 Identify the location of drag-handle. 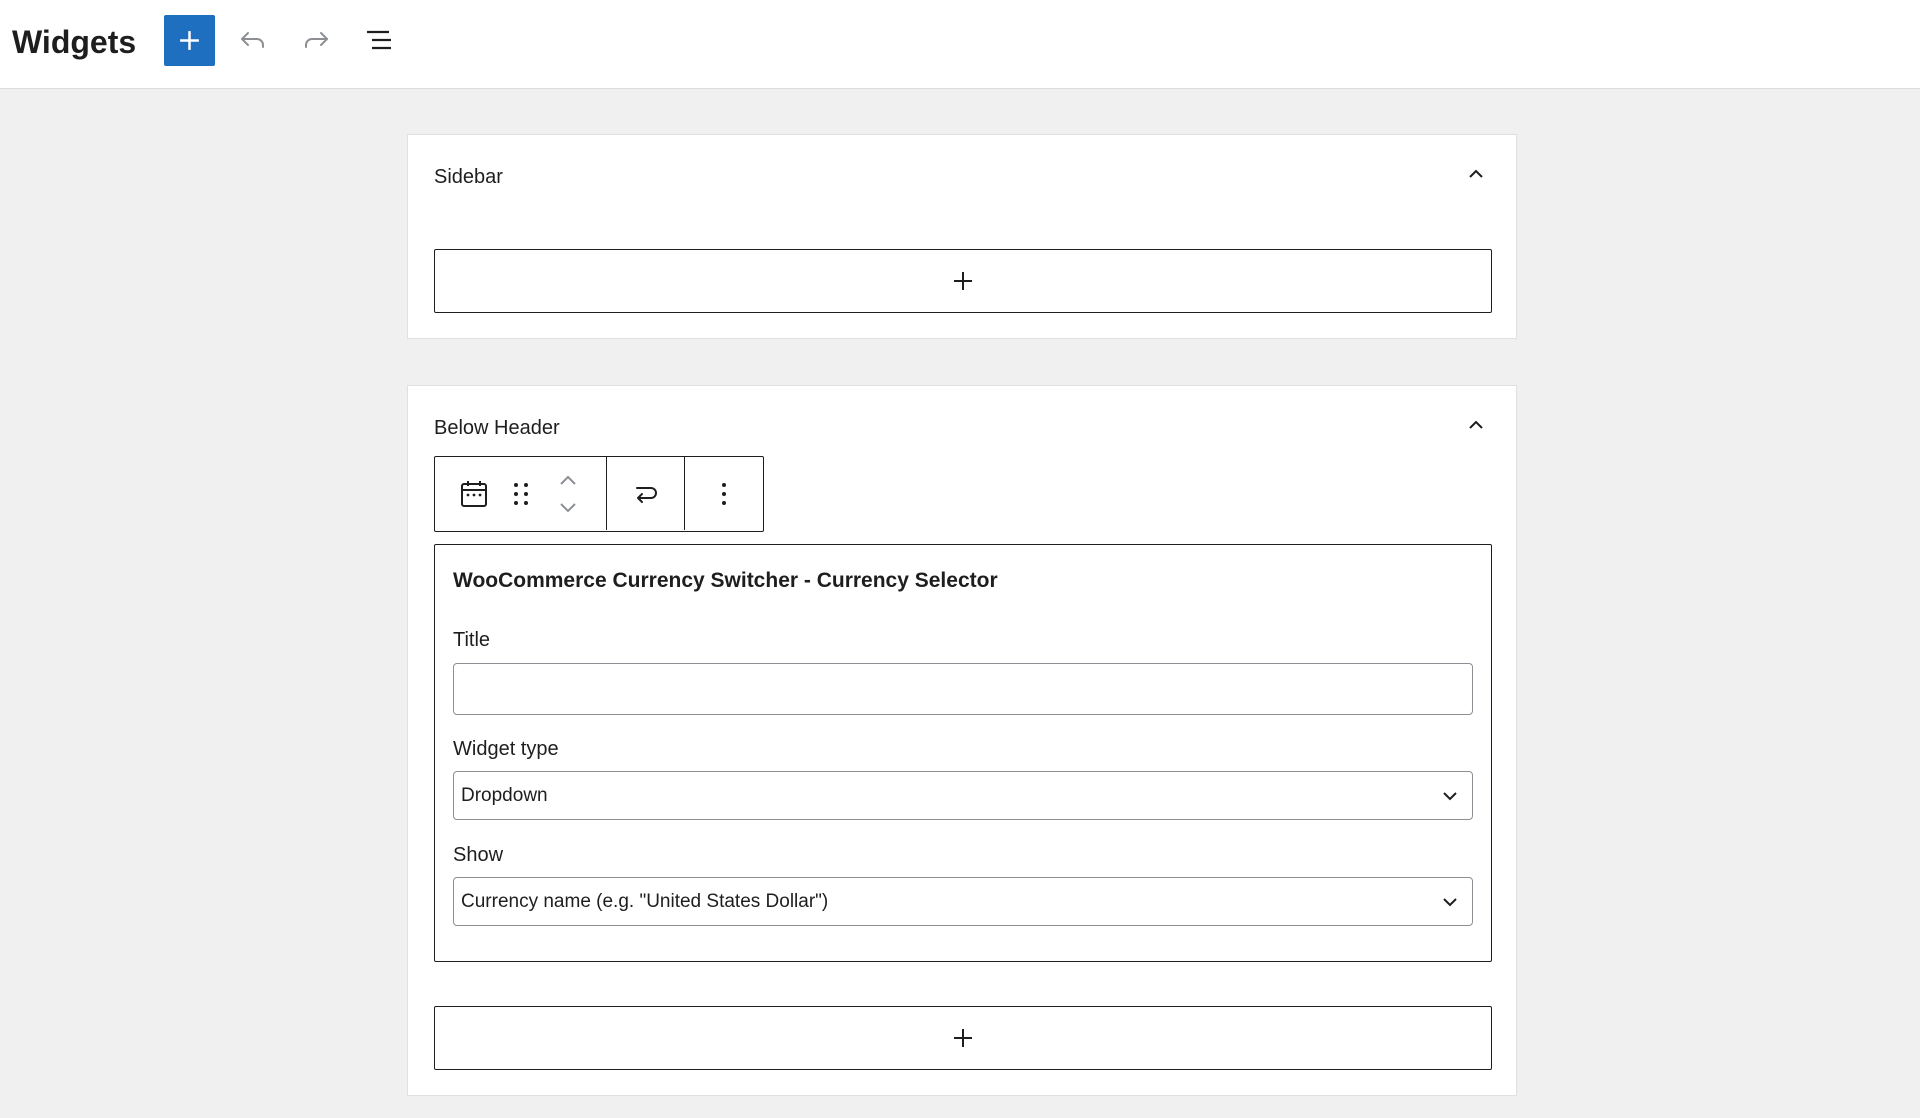
(521, 494).